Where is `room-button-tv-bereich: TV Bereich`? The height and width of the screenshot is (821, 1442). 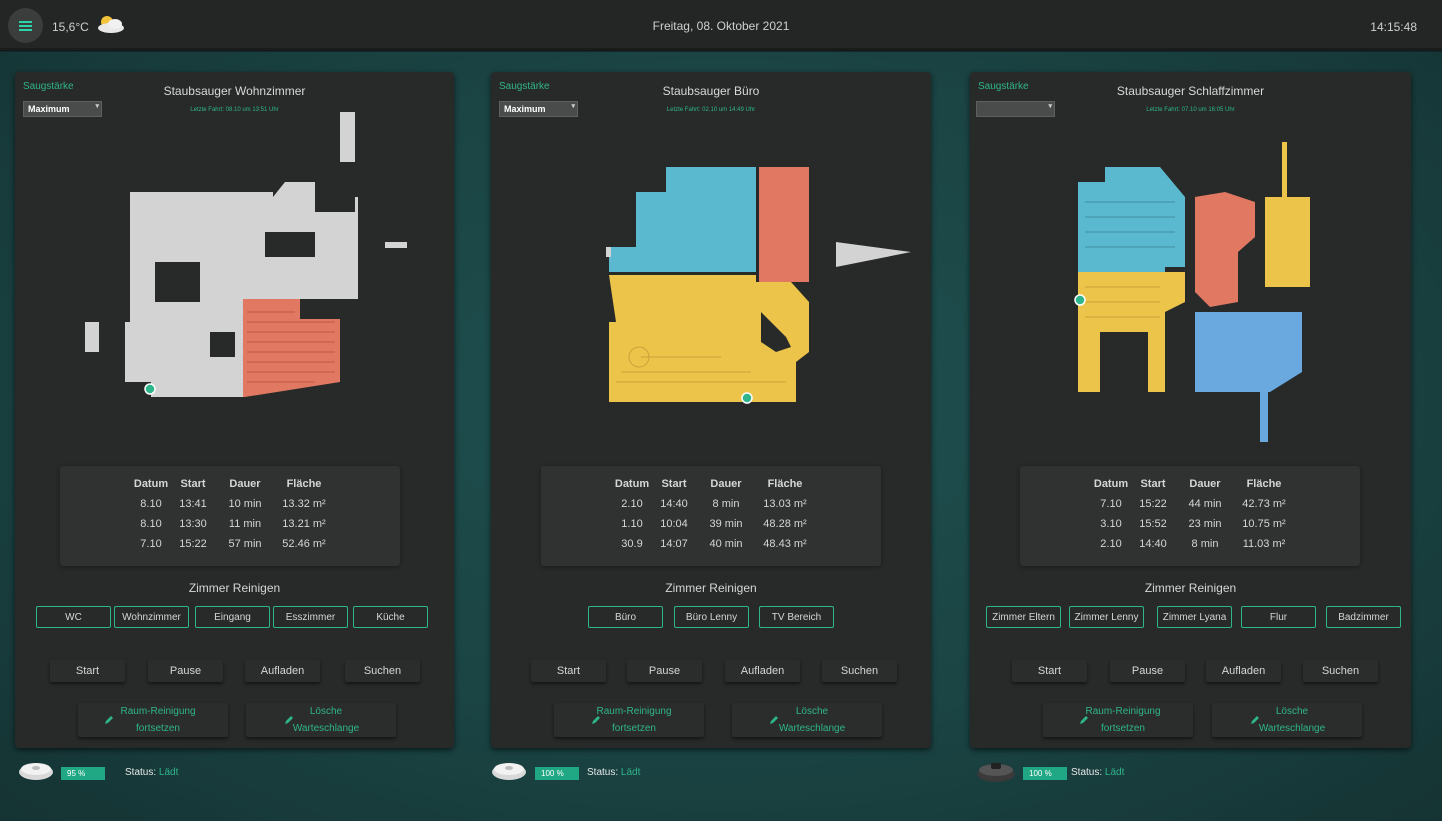 room-button-tv-bereich: TV Bereich is located at coordinates (796, 617).